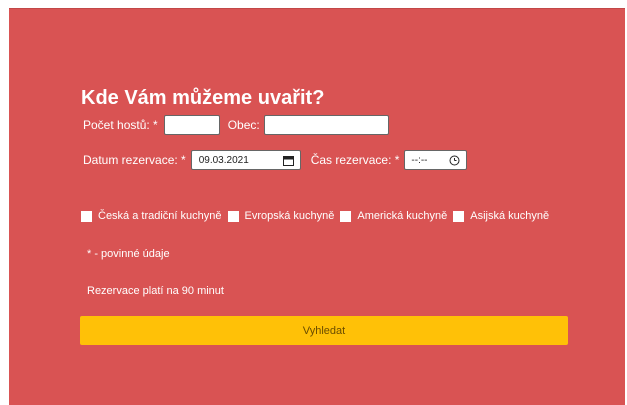  I want to click on city-input, so click(326, 125).